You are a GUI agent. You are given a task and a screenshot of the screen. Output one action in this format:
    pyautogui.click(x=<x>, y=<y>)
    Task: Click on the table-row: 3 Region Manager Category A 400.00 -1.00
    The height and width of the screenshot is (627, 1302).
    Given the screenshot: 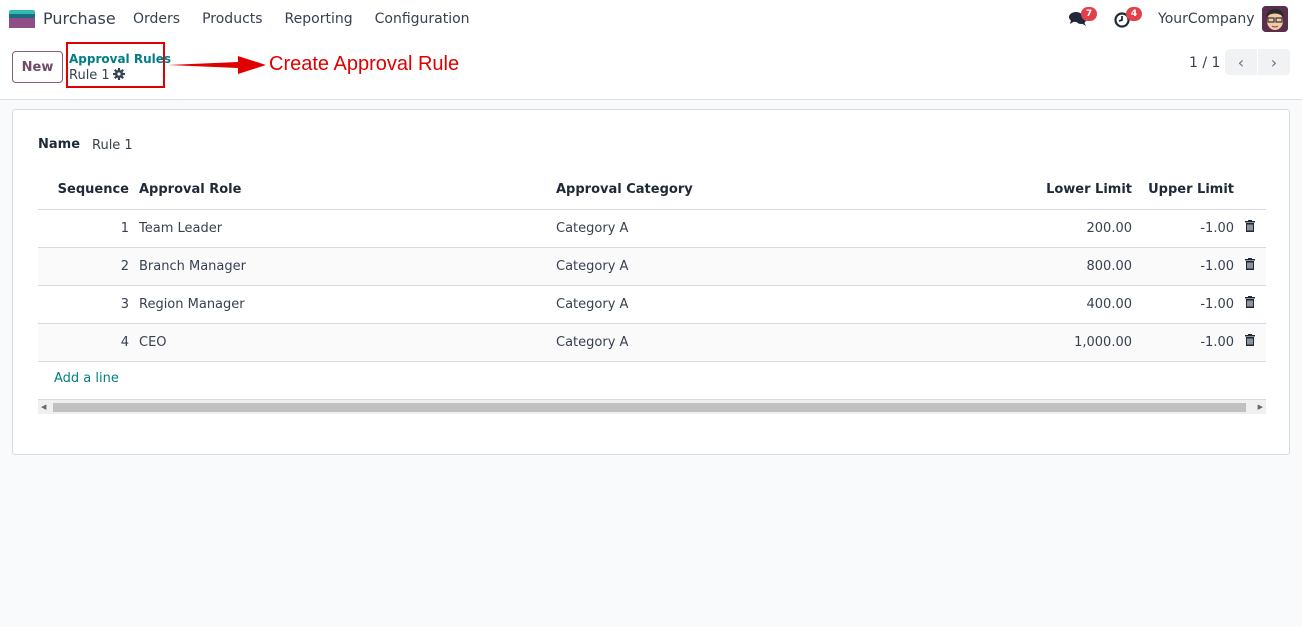 What is the action you would take?
    pyautogui.click(x=652, y=304)
    